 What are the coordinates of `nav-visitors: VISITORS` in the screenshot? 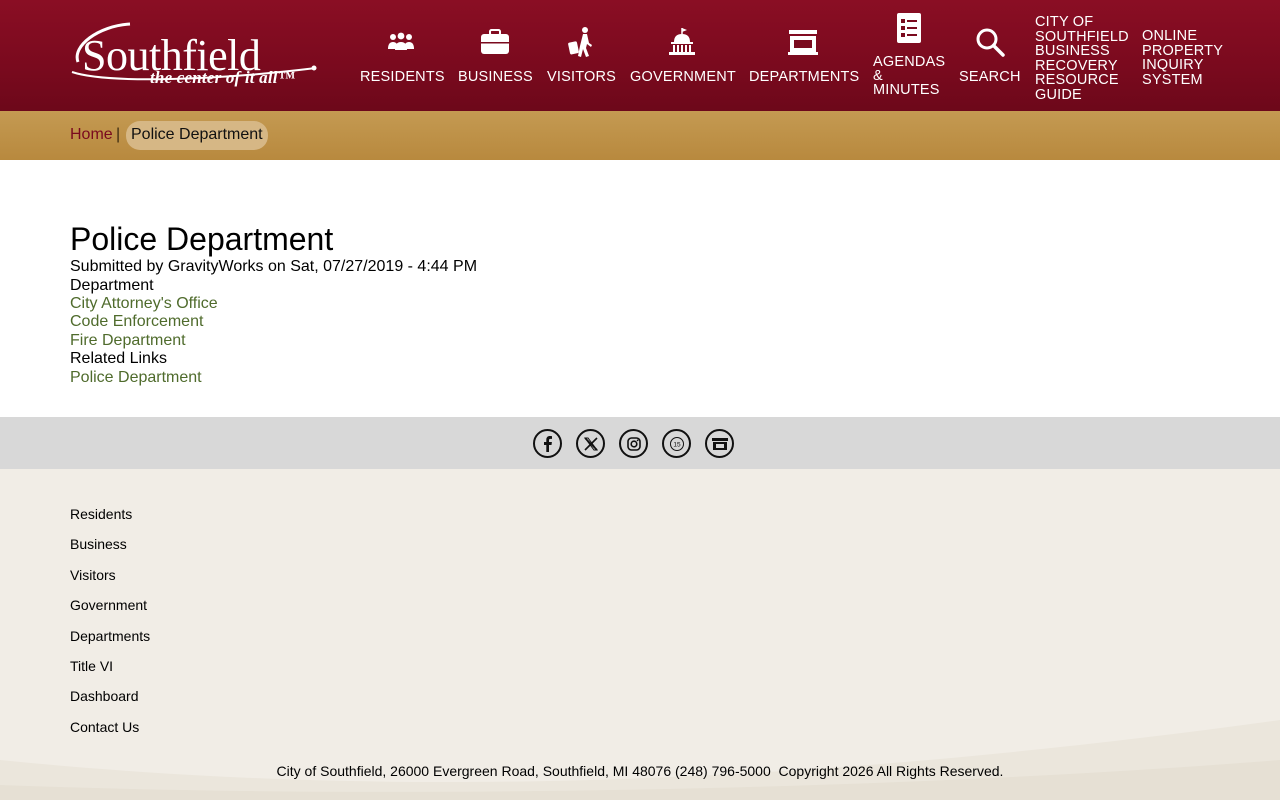 It's located at (582, 55).